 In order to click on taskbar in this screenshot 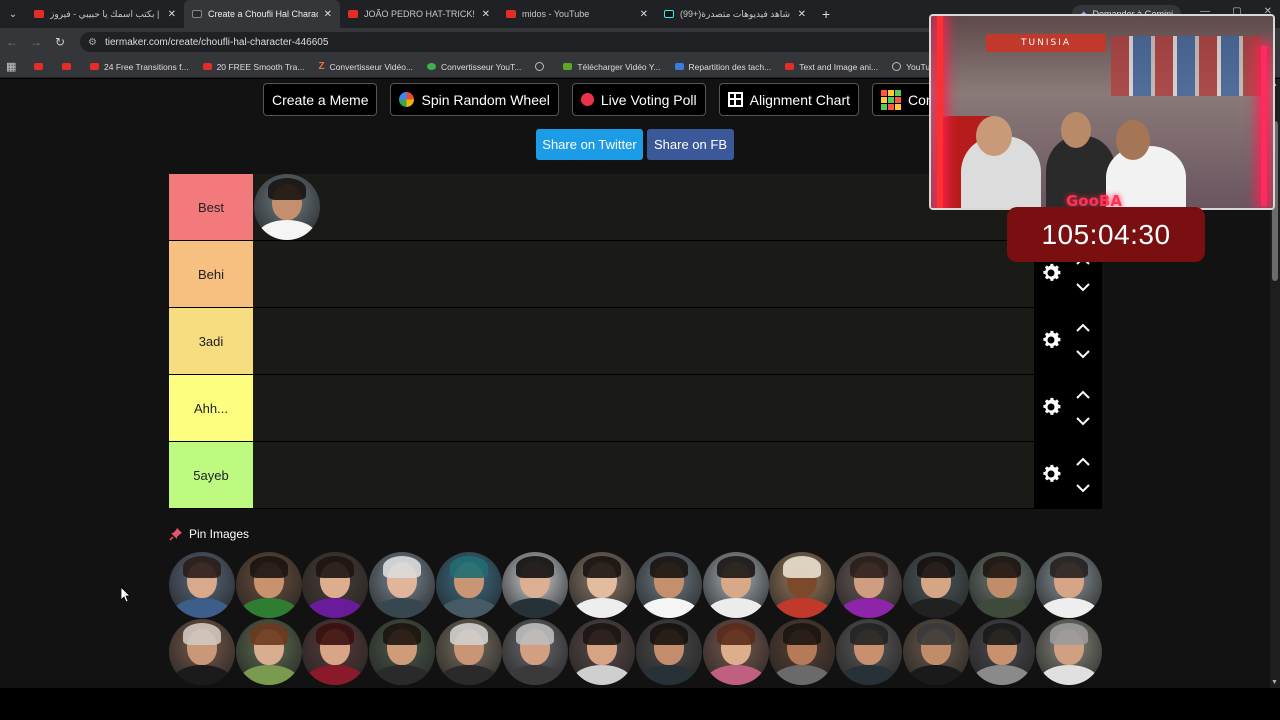, I will do `click(640, 704)`.